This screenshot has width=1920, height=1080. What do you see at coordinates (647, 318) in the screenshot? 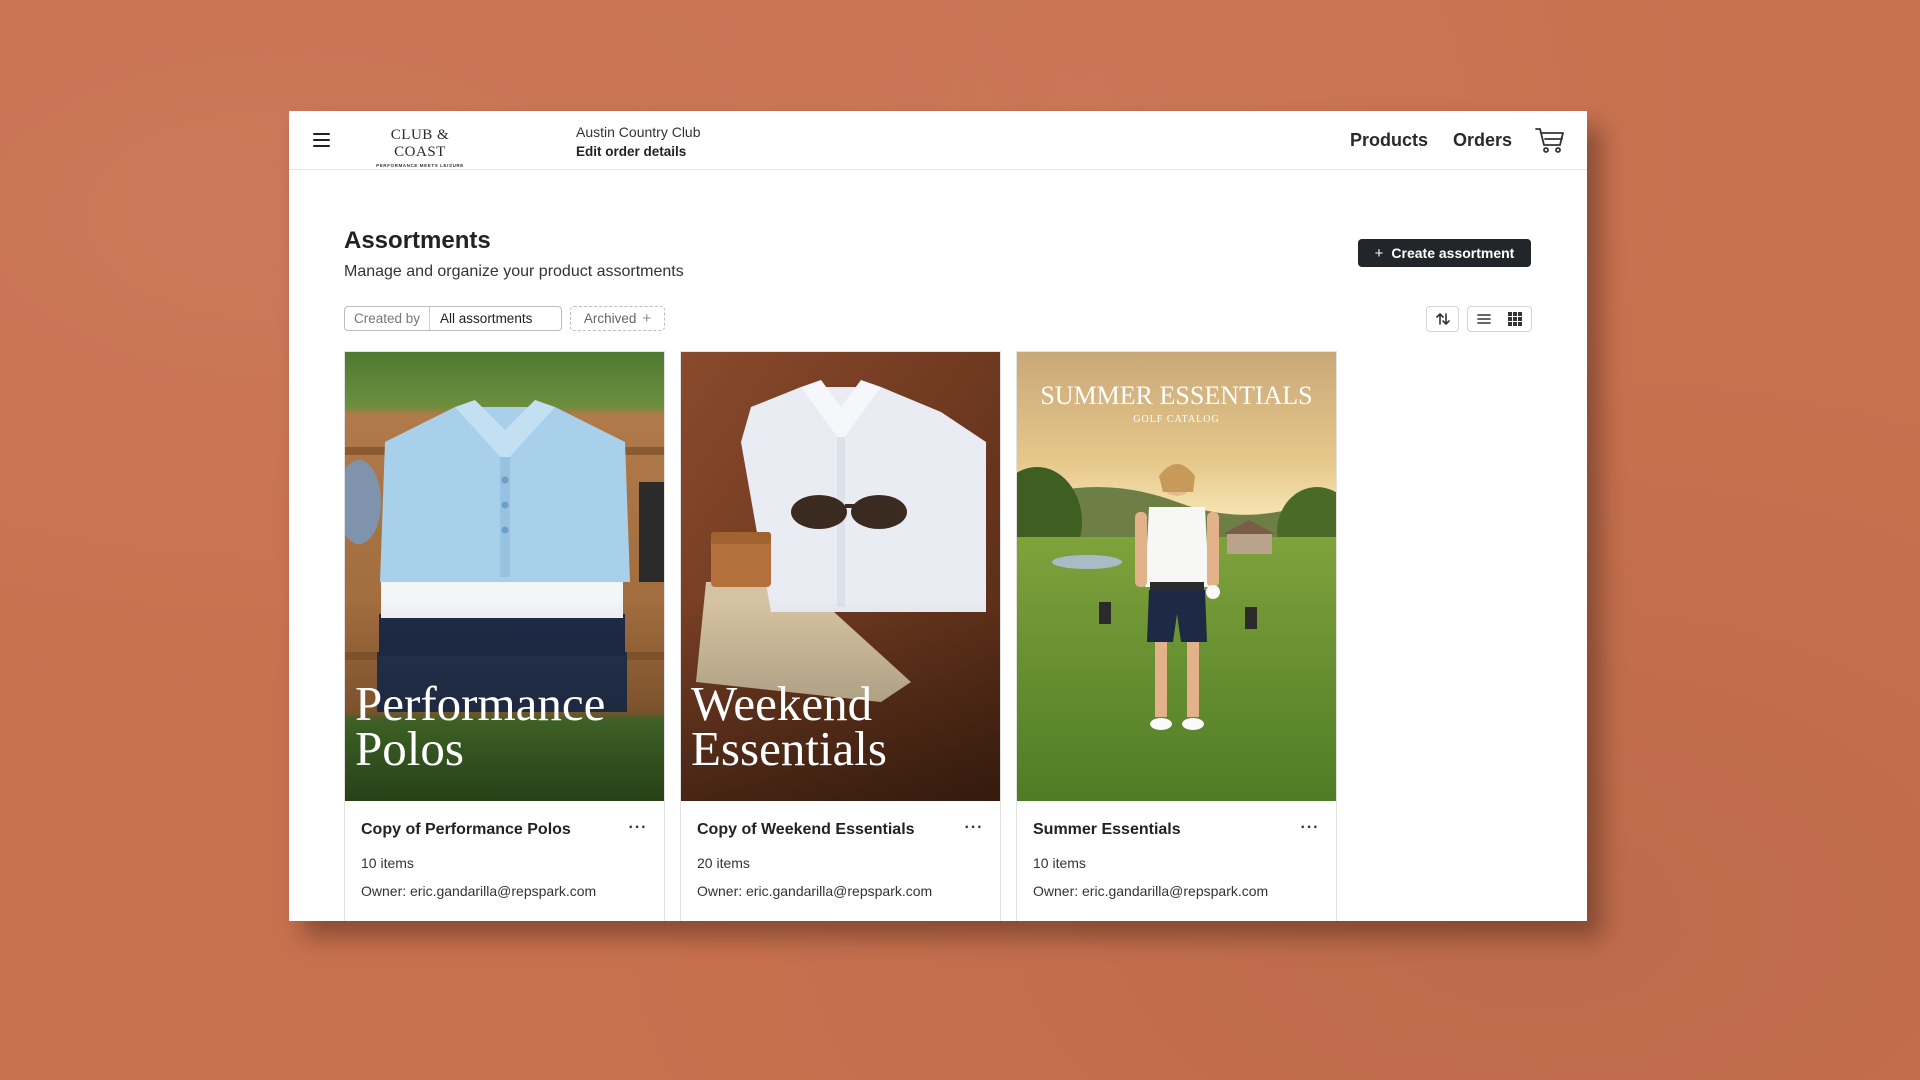
I see `add-filter-icon: +` at bounding box center [647, 318].